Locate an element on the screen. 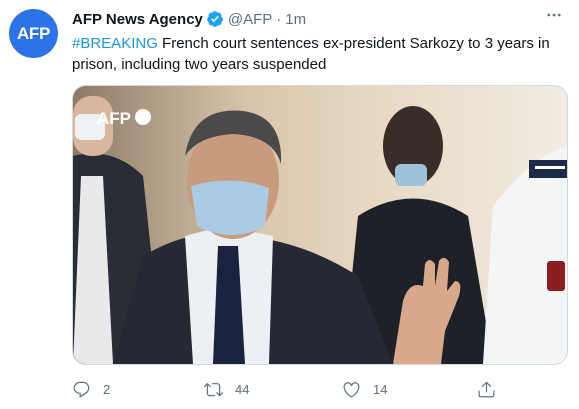 The image size is (579, 409). more-options-button is located at coordinates (554, 15).